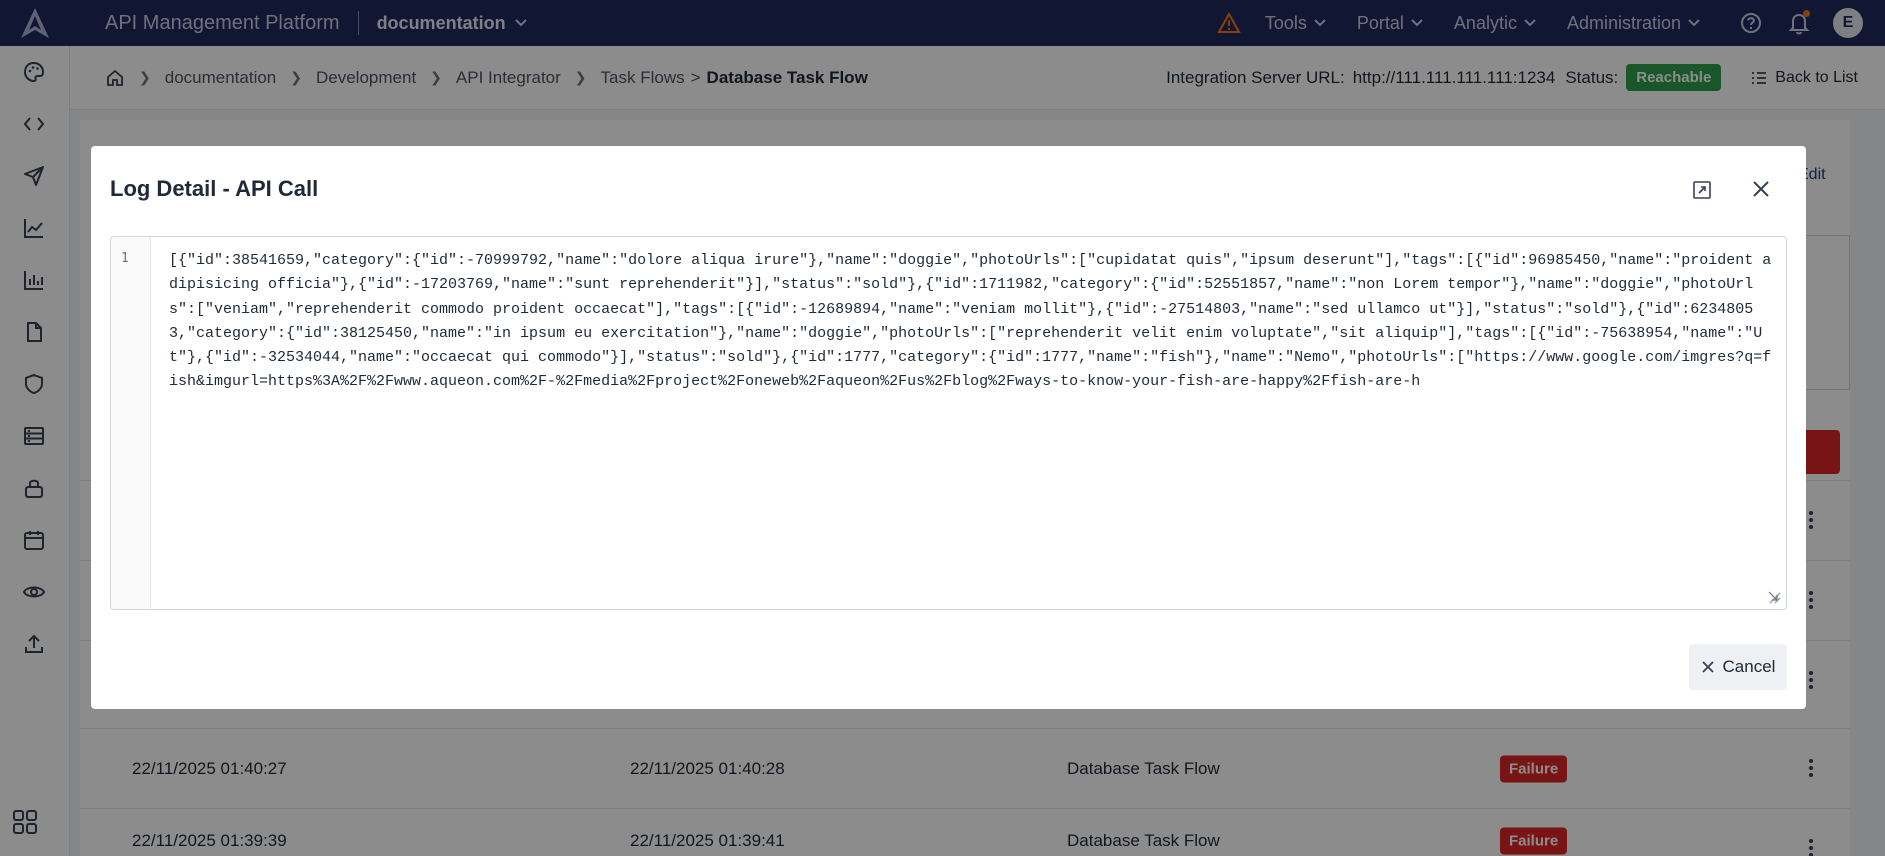 Image resolution: width=1885 pixels, height=856 pixels. What do you see at coordinates (125, 258) in the screenshot?
I see `line-number: 1` at bounding box center [125, 258].